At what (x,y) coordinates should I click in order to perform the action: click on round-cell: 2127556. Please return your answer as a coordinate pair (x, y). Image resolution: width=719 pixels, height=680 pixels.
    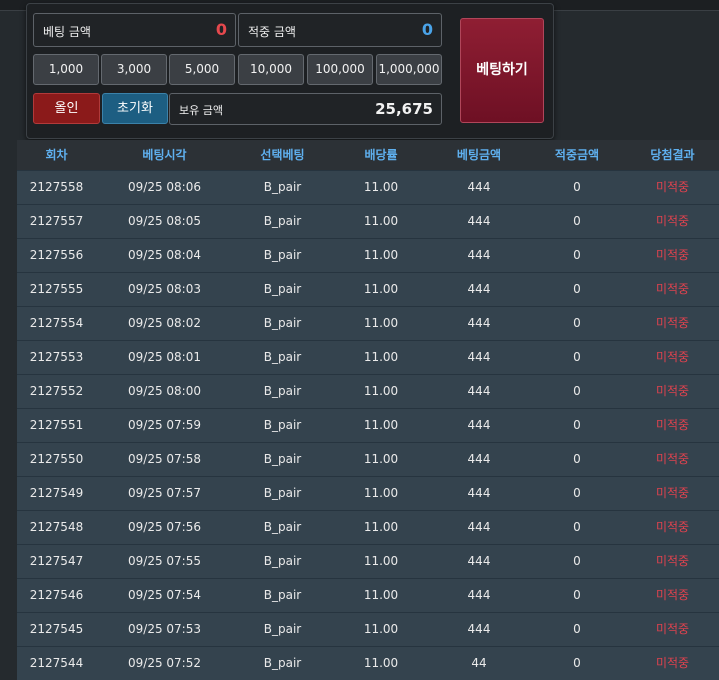
    Looking at the image, I should click on (56, 255).